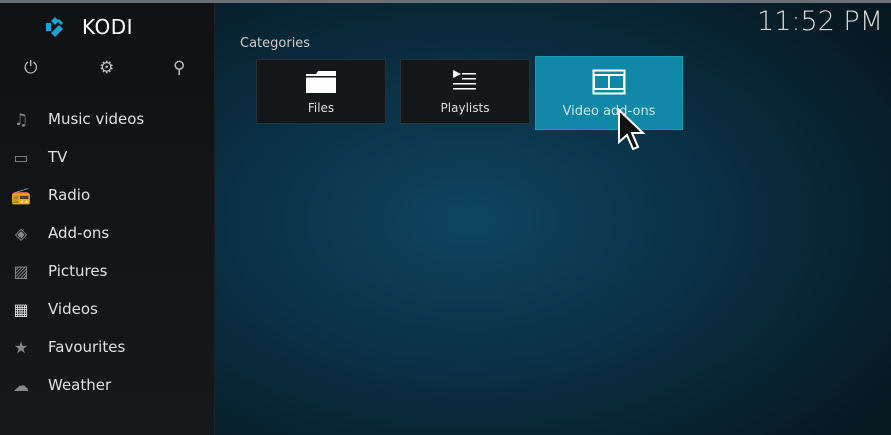 This screenshot has height=435, width=891. I want to click on film-icon: ▦, so click(21, 309).